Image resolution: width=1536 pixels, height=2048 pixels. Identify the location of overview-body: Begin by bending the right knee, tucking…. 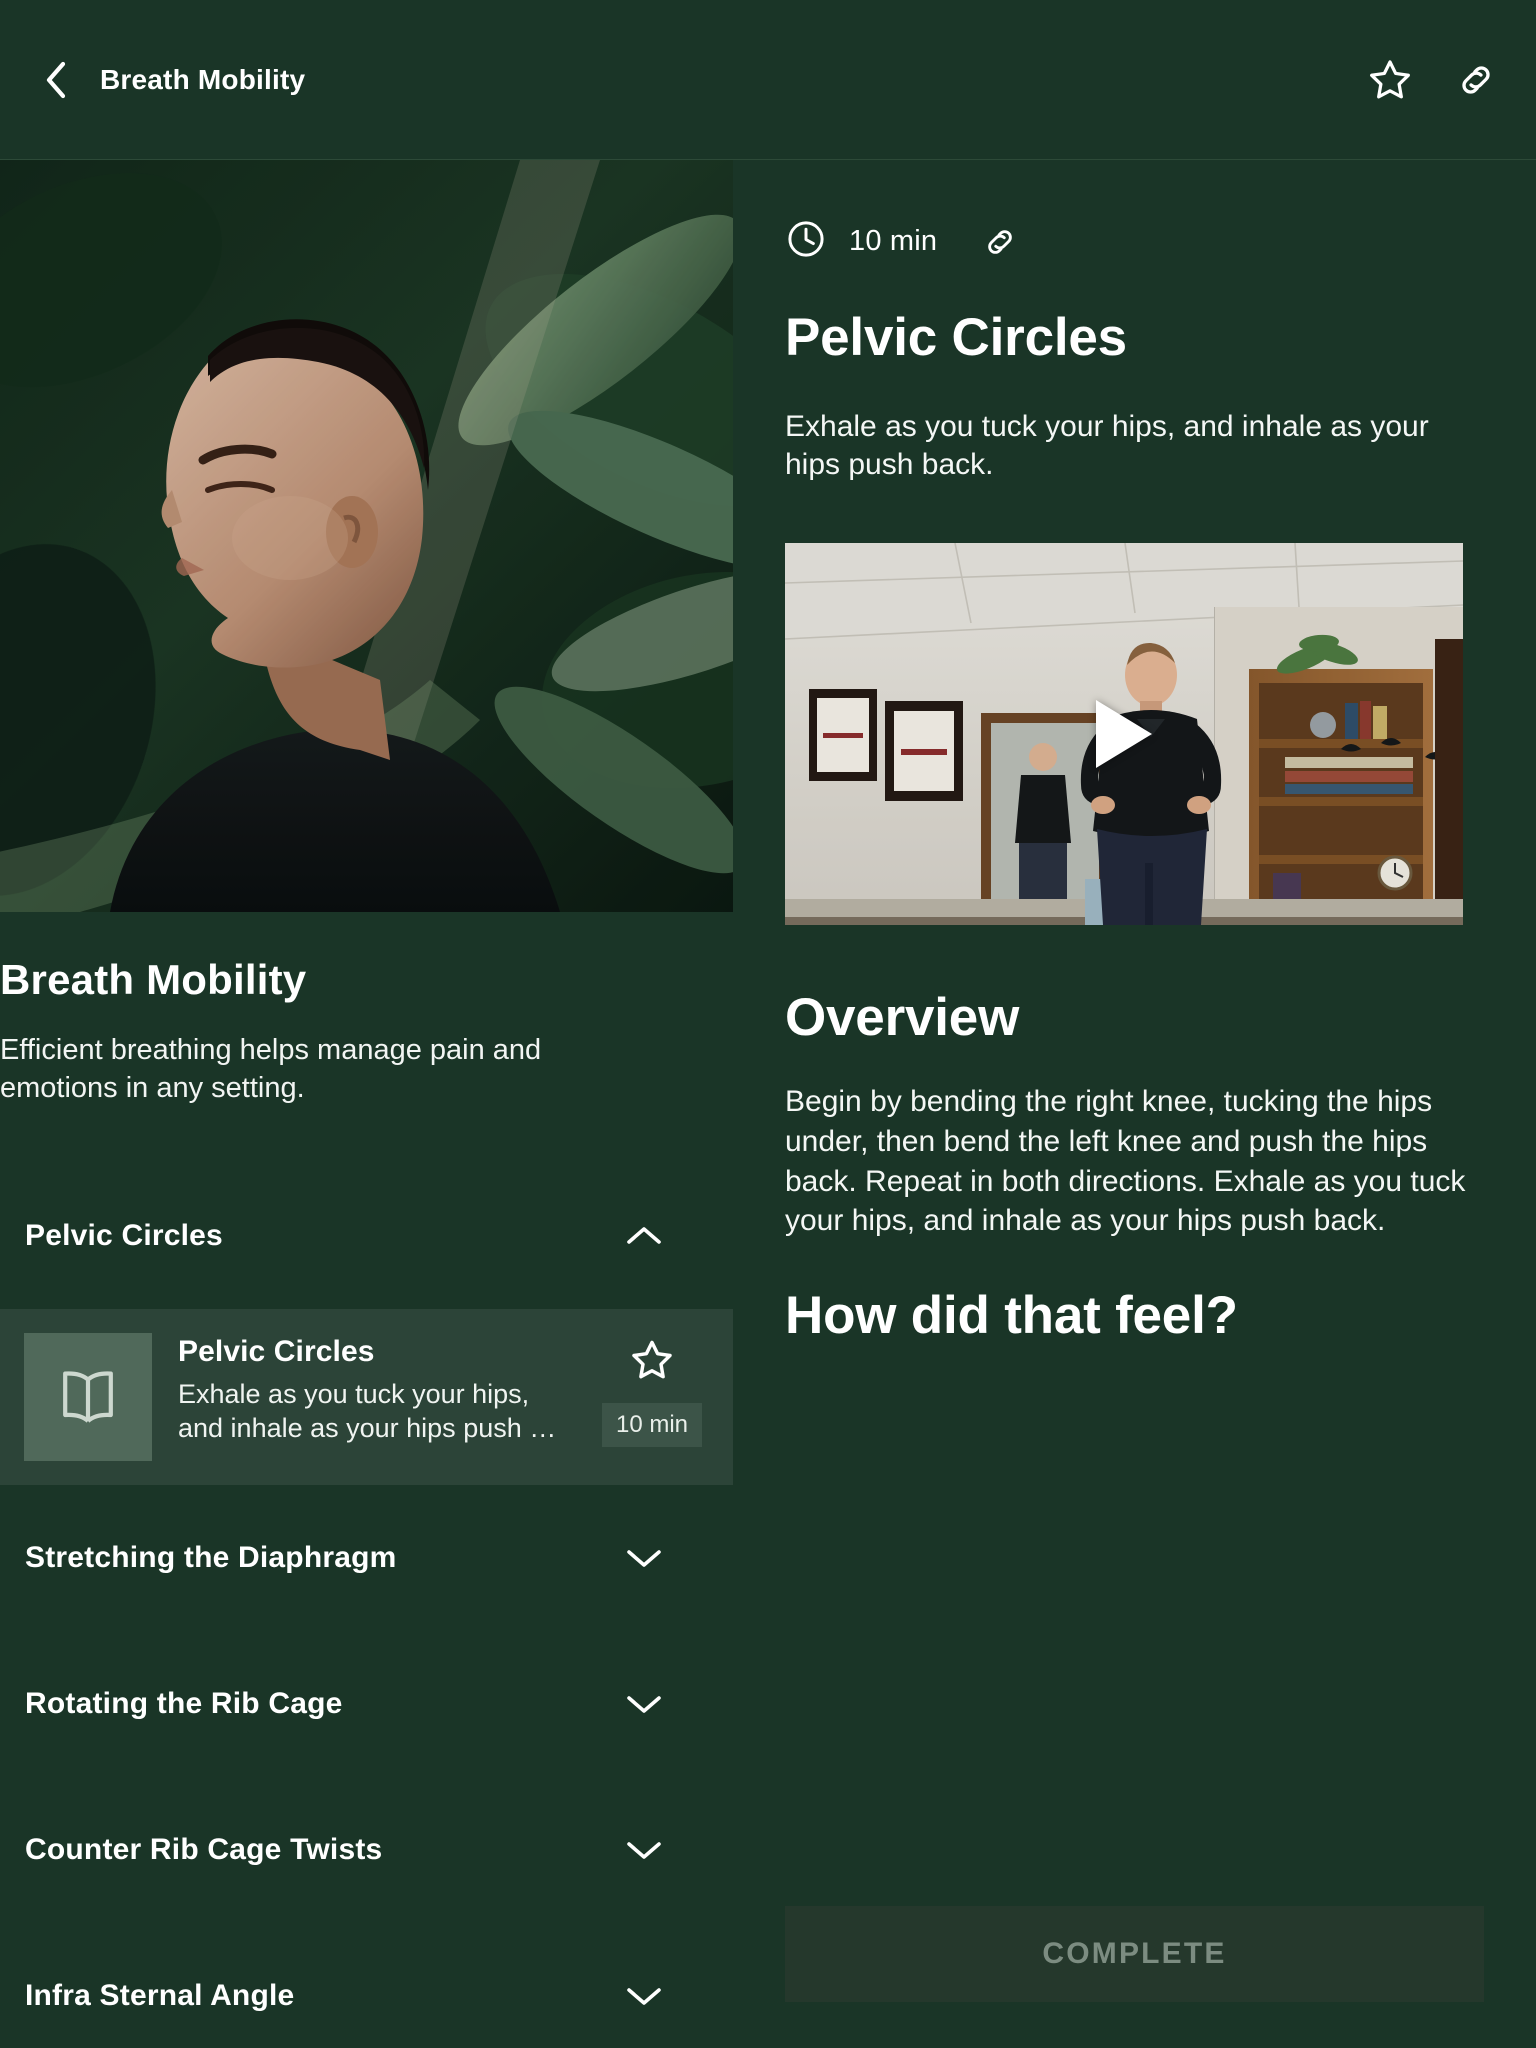
(1125, 1161).